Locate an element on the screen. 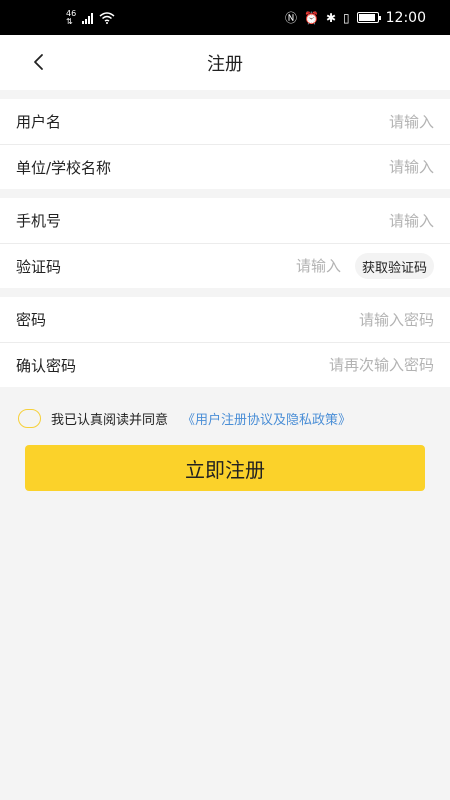  chevron-left-icon is located at coordinates (38, 62).